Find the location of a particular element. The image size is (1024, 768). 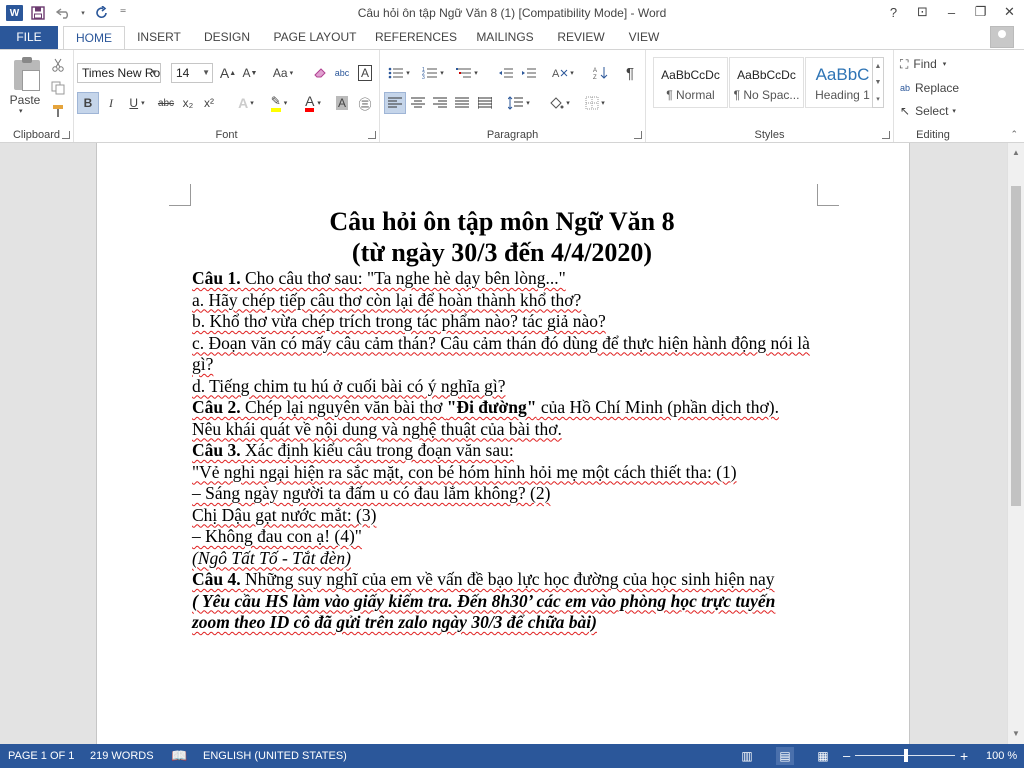

minimize-button: – is located at coordinates (951, 12).